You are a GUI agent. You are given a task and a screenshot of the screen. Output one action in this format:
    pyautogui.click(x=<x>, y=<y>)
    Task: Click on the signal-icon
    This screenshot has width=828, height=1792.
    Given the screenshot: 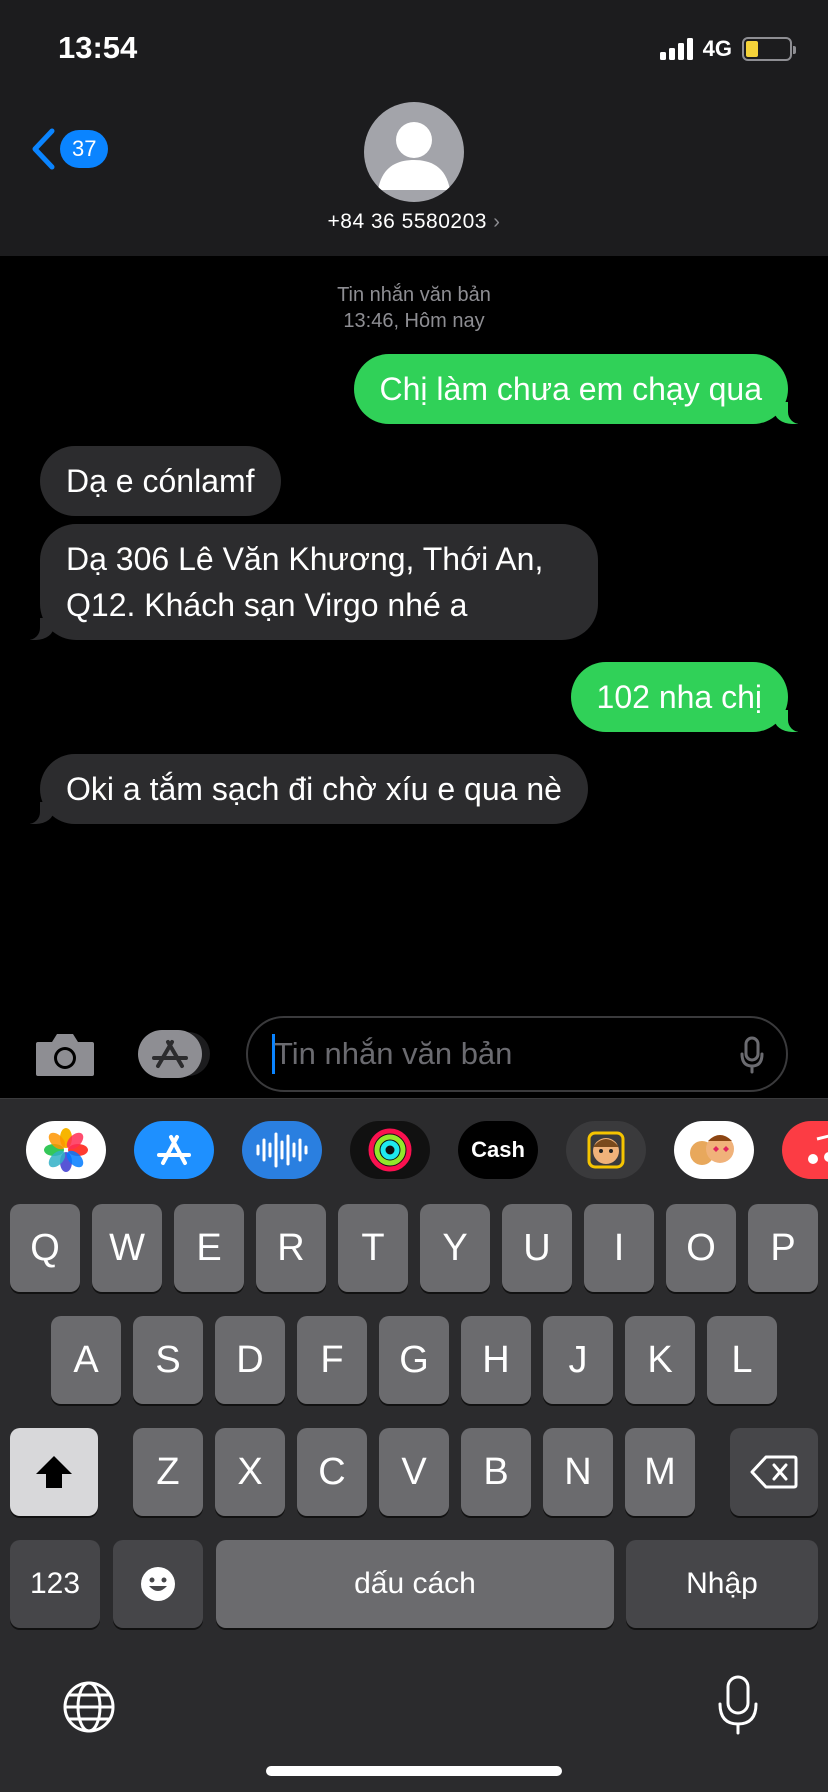 What is the action you would take?
    pyautogui.click(x=676, y=49)
    